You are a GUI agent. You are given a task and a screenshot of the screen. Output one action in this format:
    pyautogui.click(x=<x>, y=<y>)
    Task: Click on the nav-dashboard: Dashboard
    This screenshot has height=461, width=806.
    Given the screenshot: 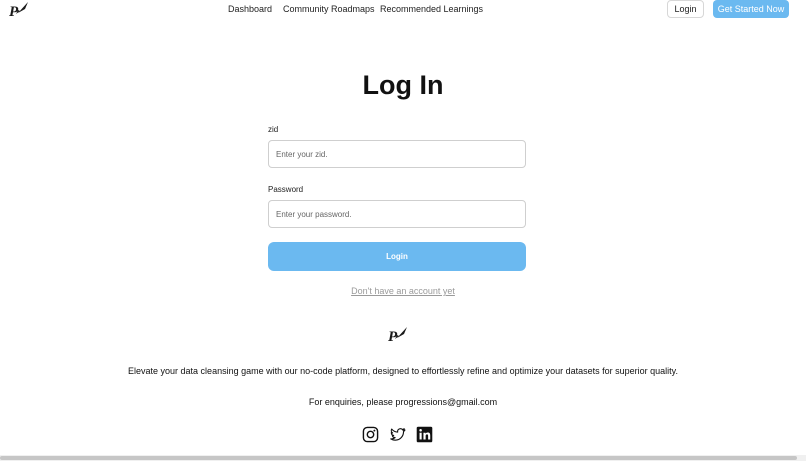 What is the action you would take?
    pyautogui.click(x=250, y=9)
    